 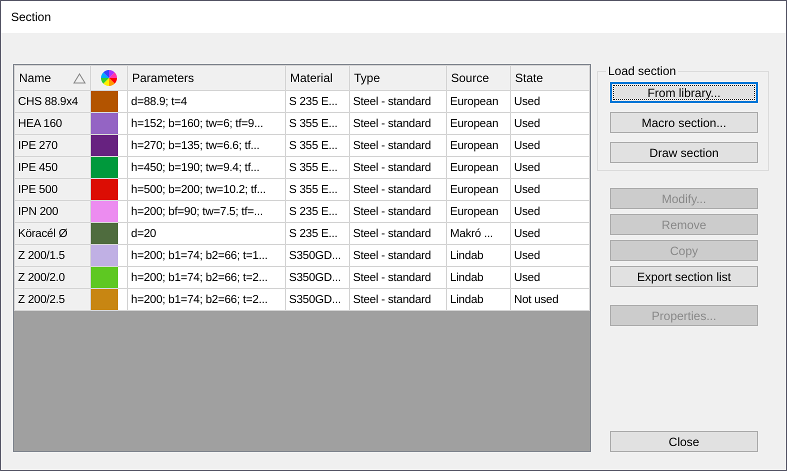 What do you see at coordinates (52, 78) in the screenshot?
I see `column-header: Name` at bounding box center [52, 78].